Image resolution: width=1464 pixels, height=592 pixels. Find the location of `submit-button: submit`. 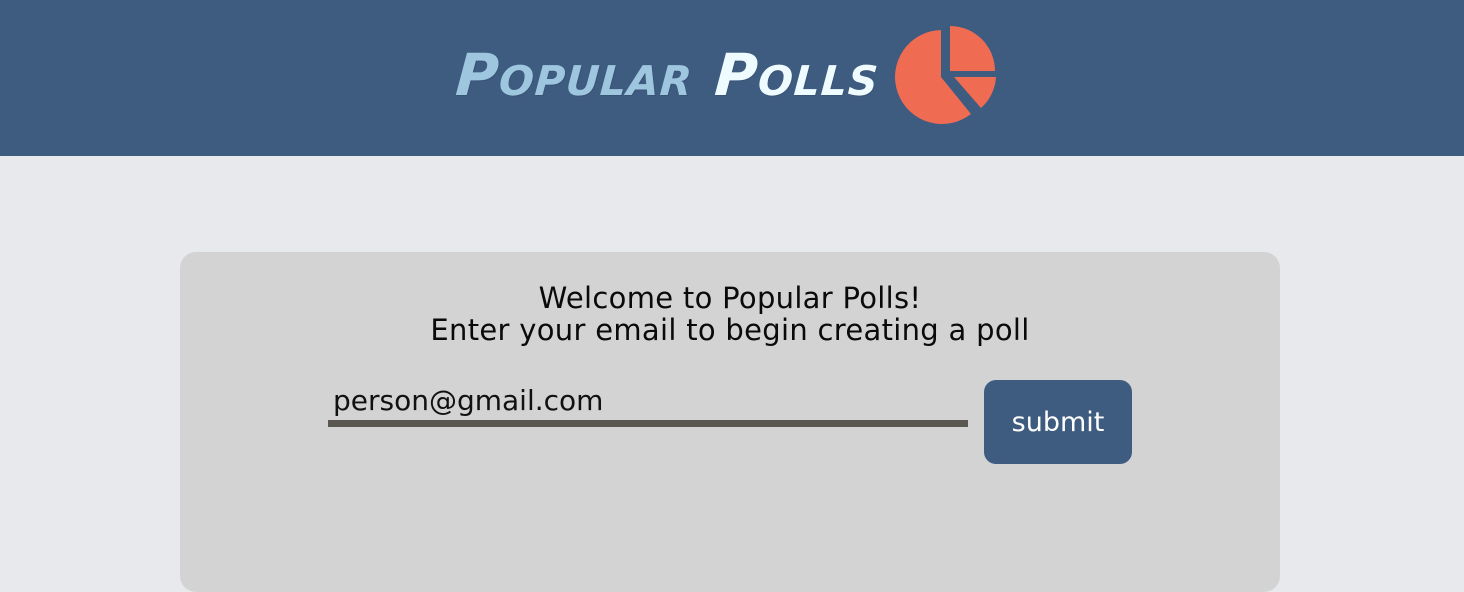

submit-button: submit is located at coordinates (1058, 422).